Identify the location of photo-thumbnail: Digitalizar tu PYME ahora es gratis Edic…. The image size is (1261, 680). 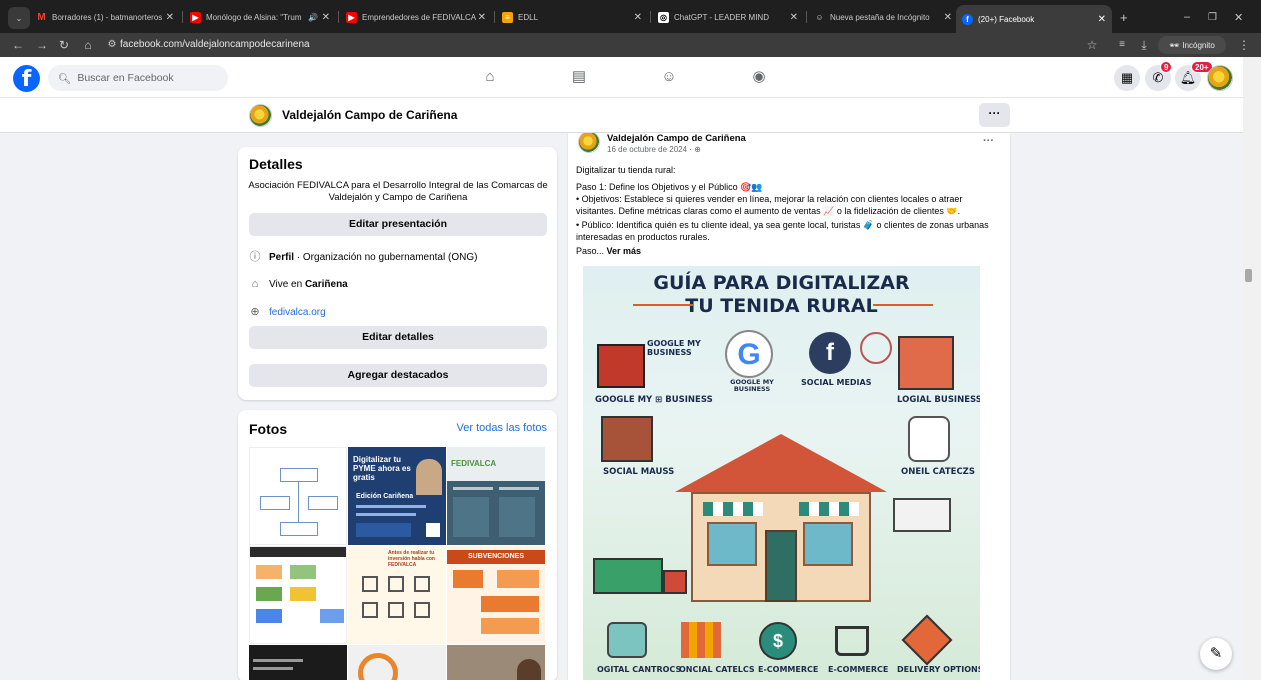
(397, 496).